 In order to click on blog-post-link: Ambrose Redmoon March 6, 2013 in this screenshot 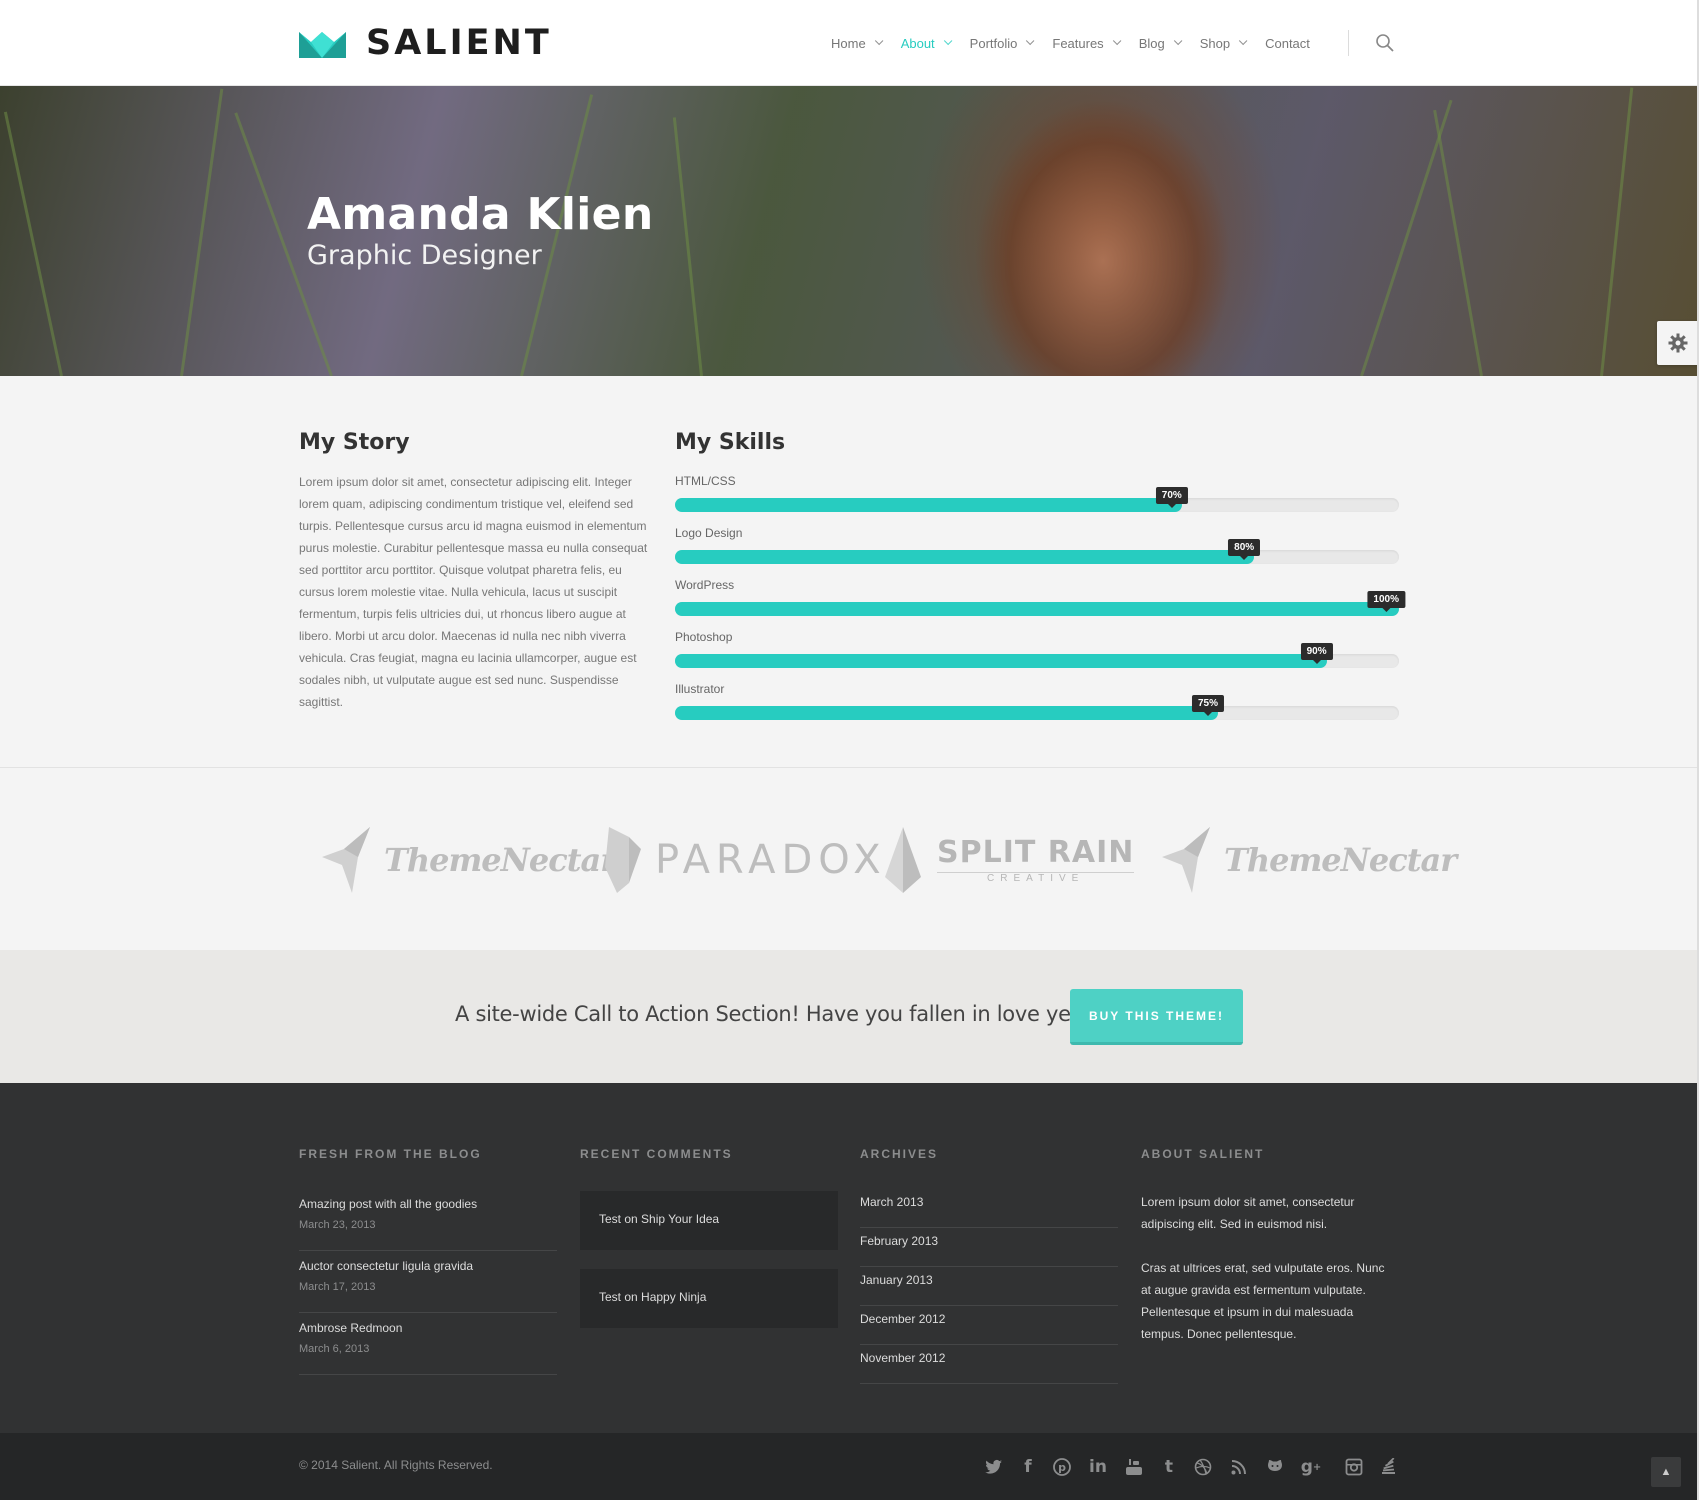, I will do `click(428, 1344)`.